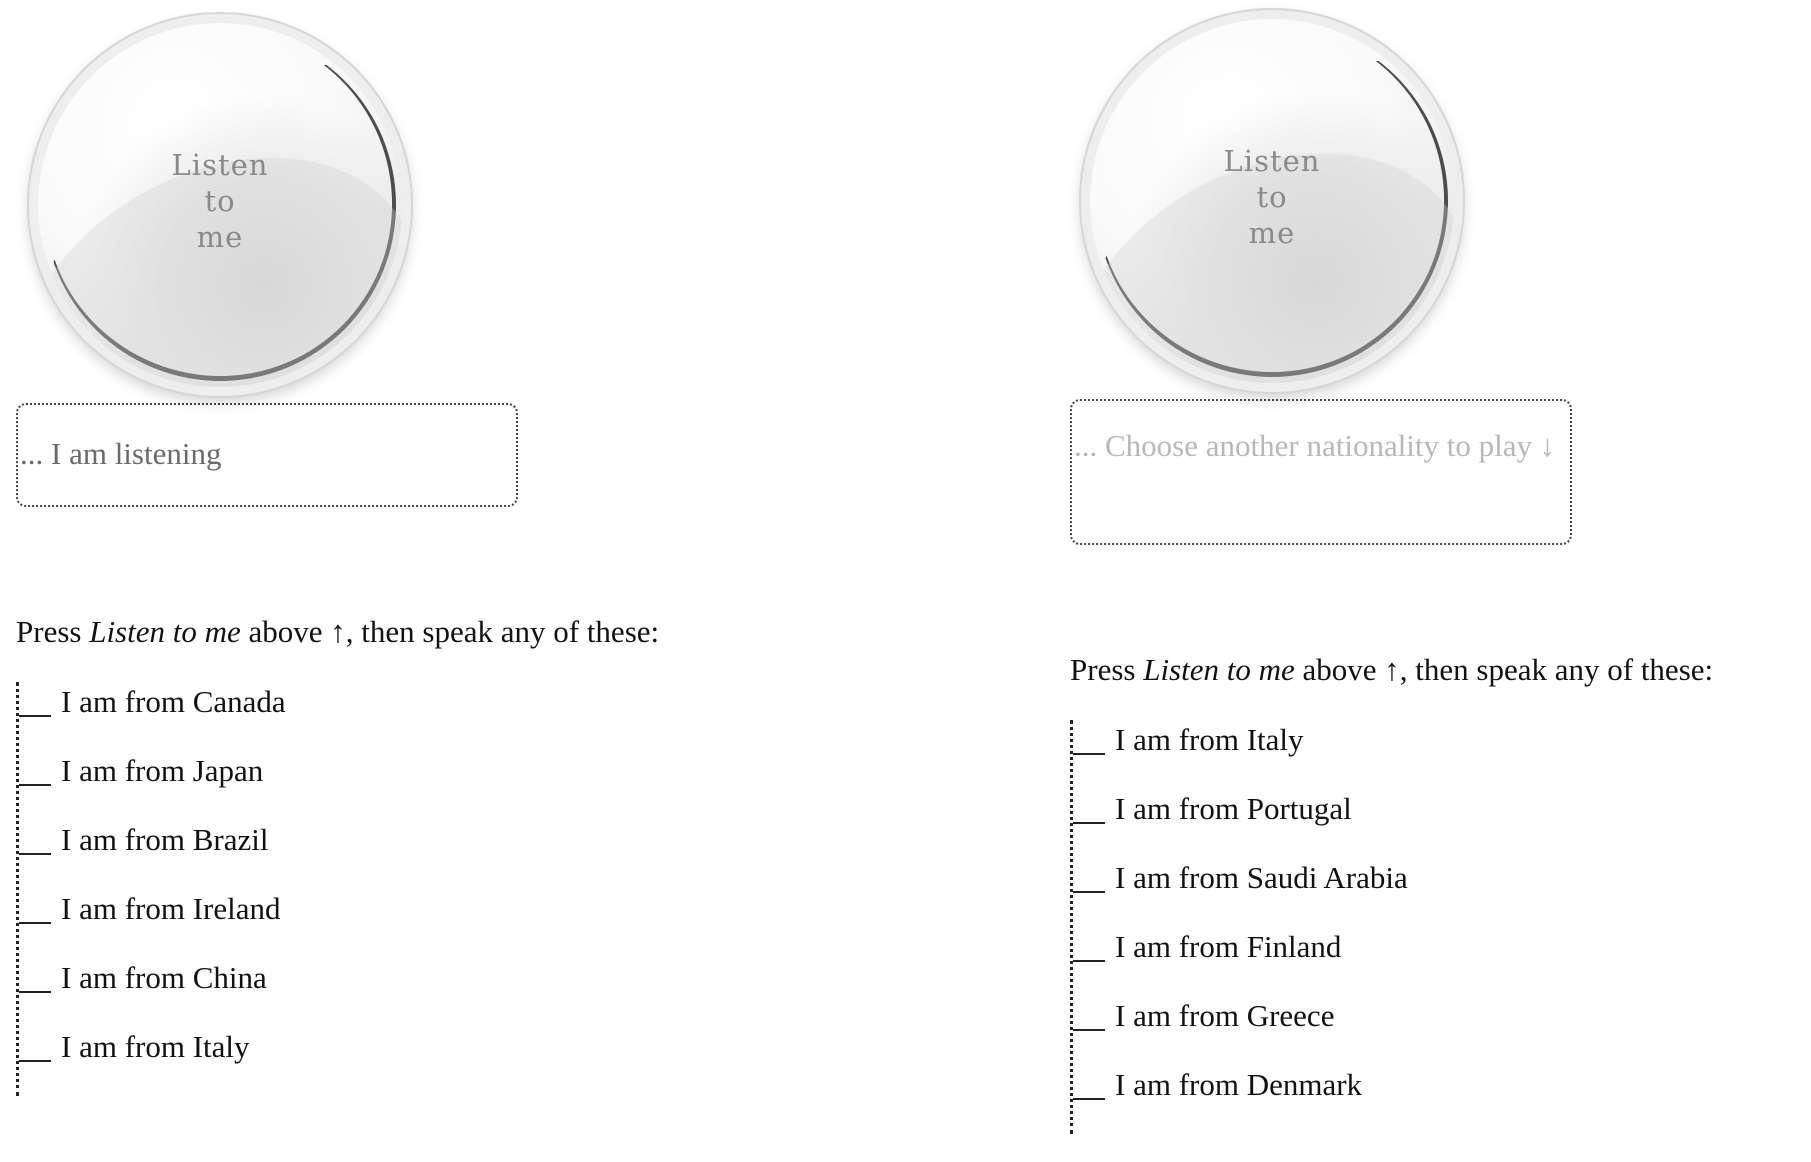 This screenshot has width=1811, height=1162. Describe the element at coordinates (165, 839) in the screenshot. I see `phrase-text: I am from Brazil` at that location.